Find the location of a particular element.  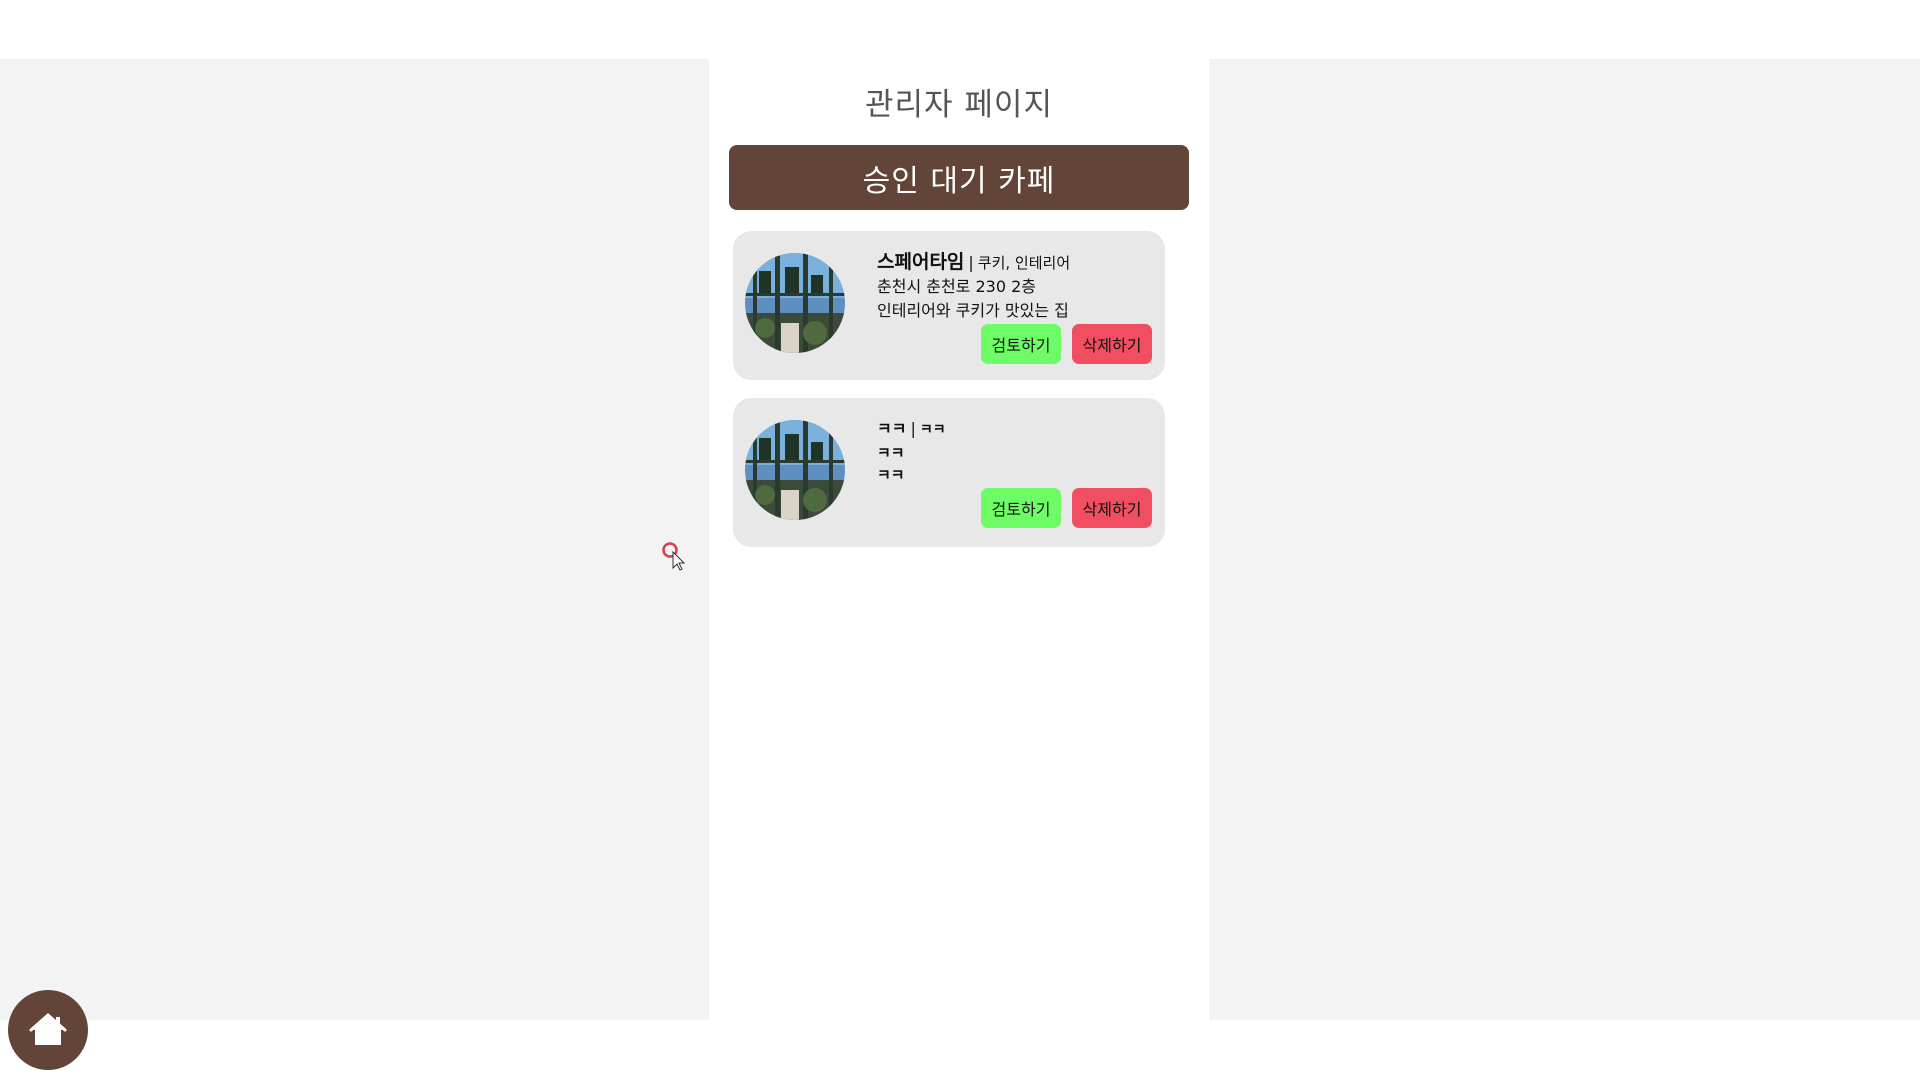

cafe-address: 춘천시 춘천로 230 2층 is located at coordinates (957, 286).